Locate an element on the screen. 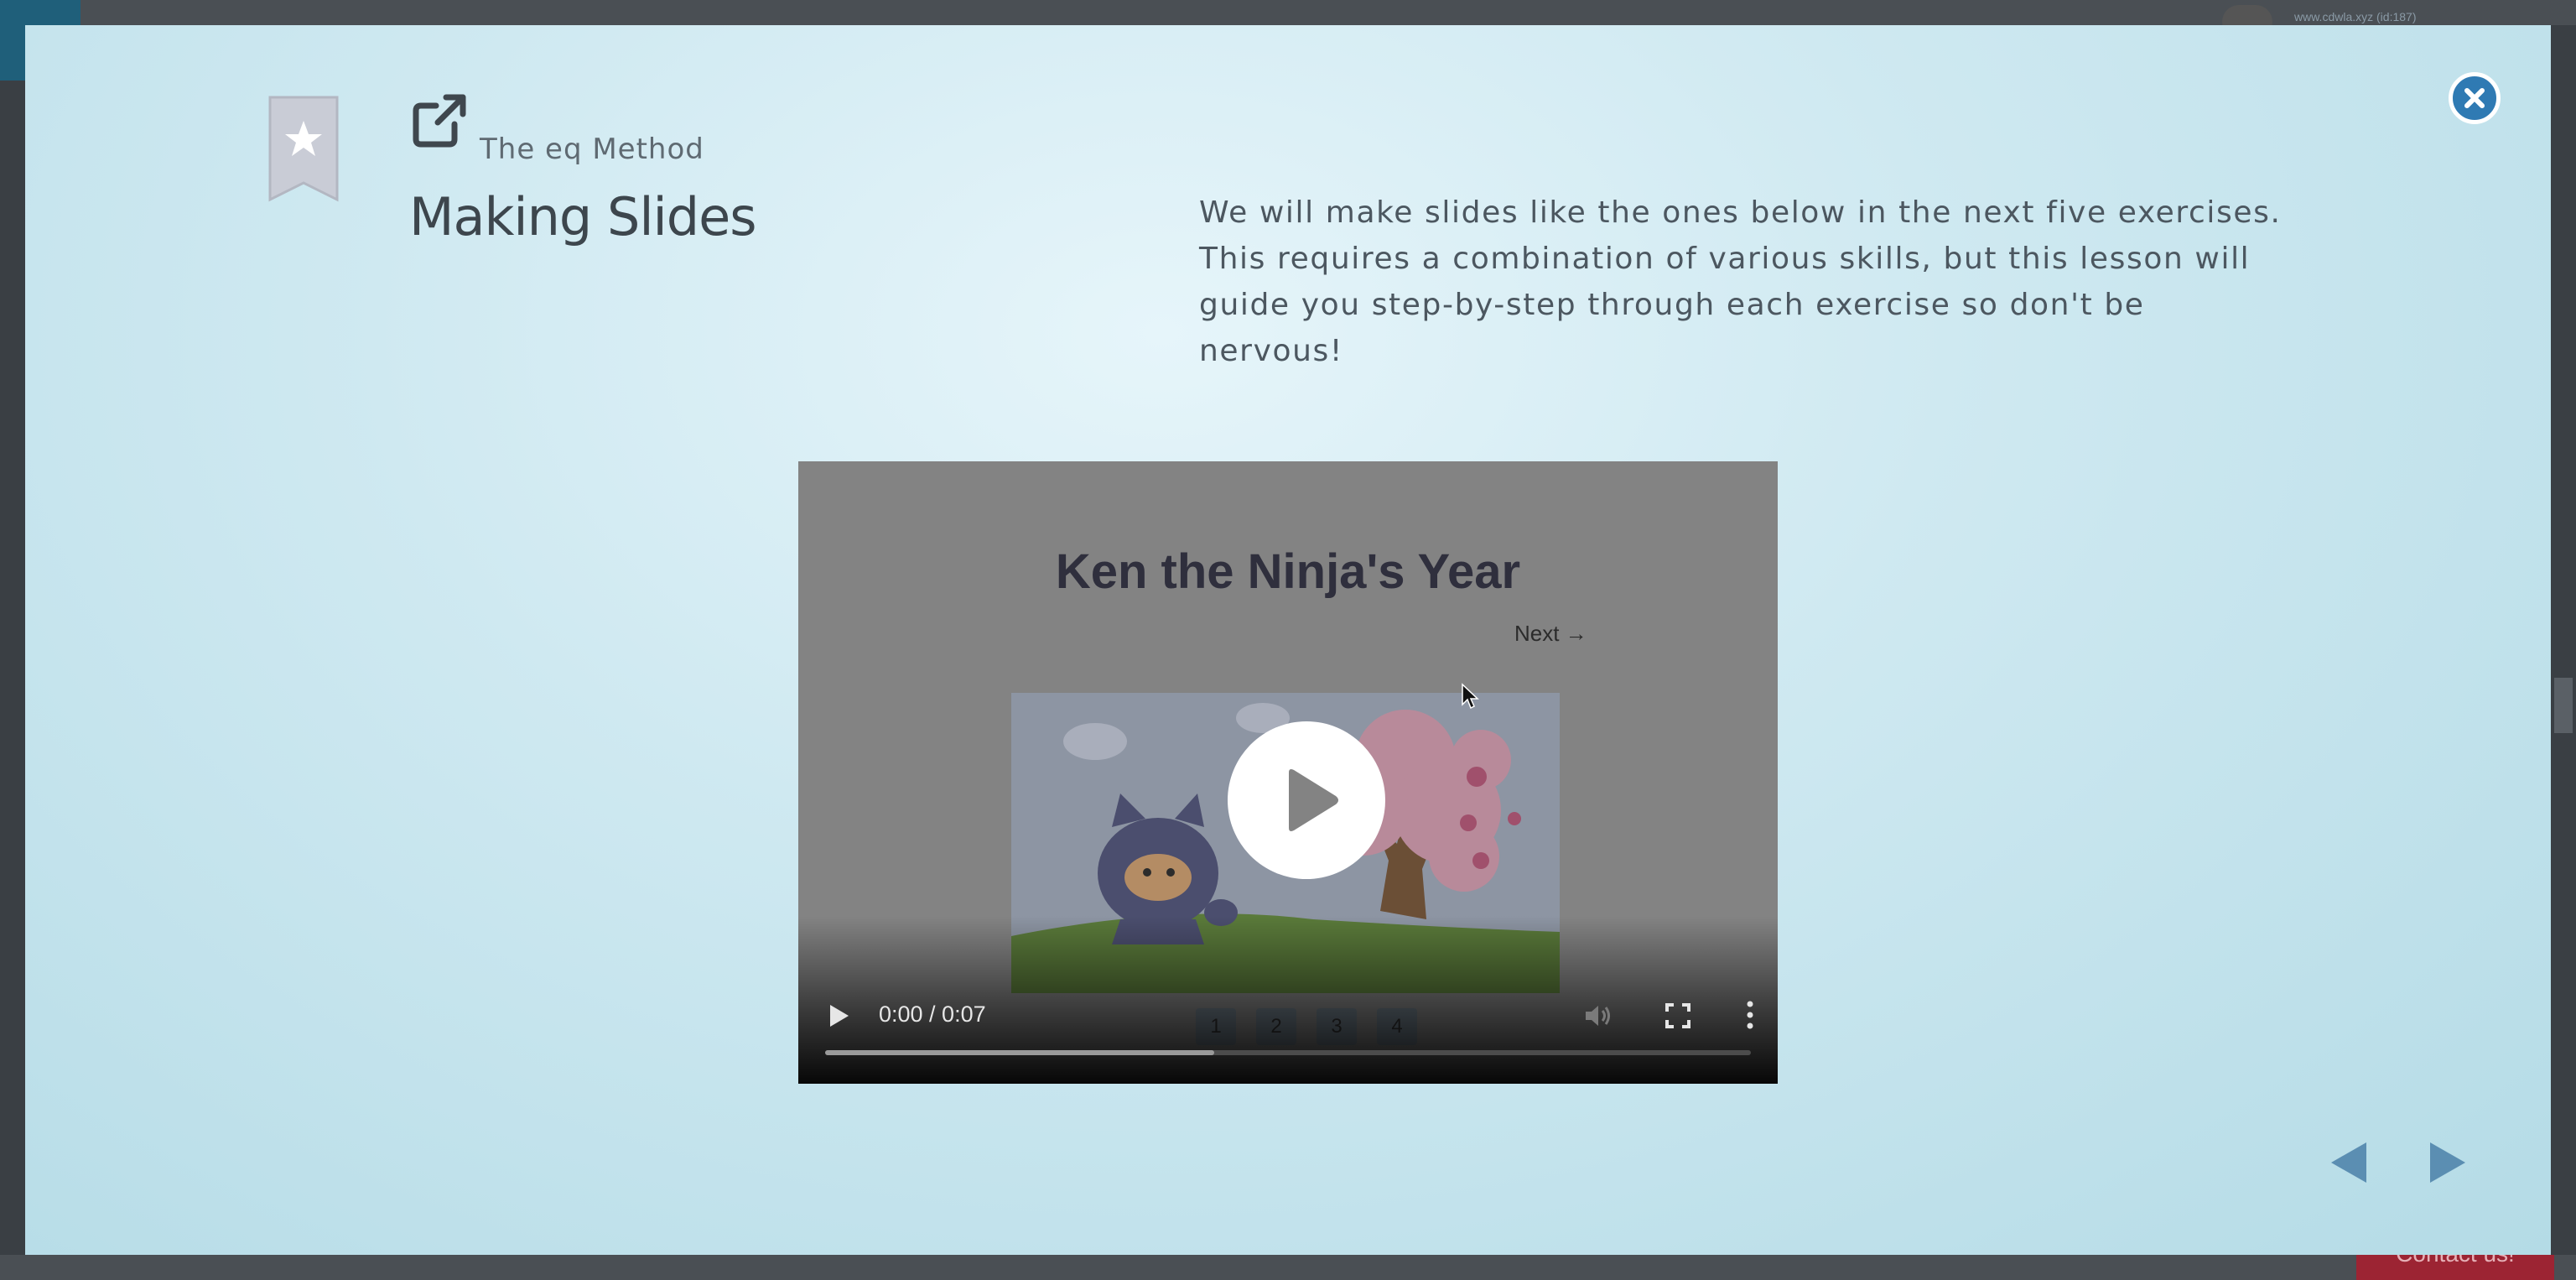  external-link-icon is located at coordinates (439, 121).